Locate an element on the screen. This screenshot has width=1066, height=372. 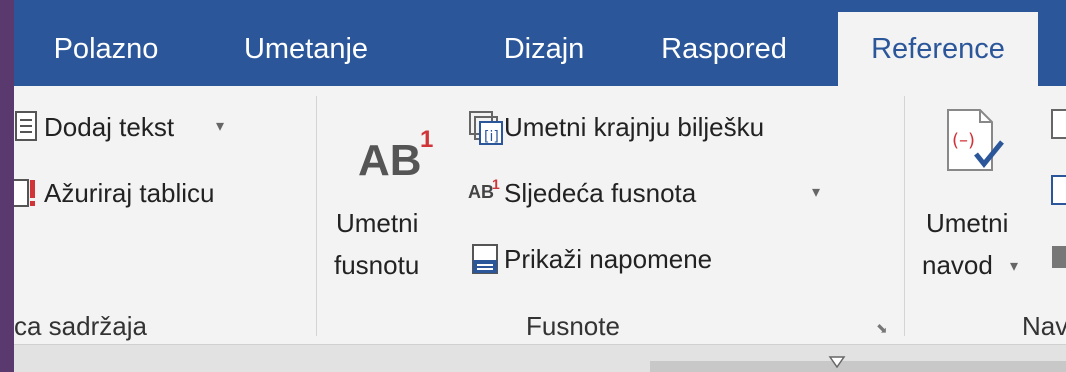
tab-polazno: Polazno is located at coordinates (106, 49).